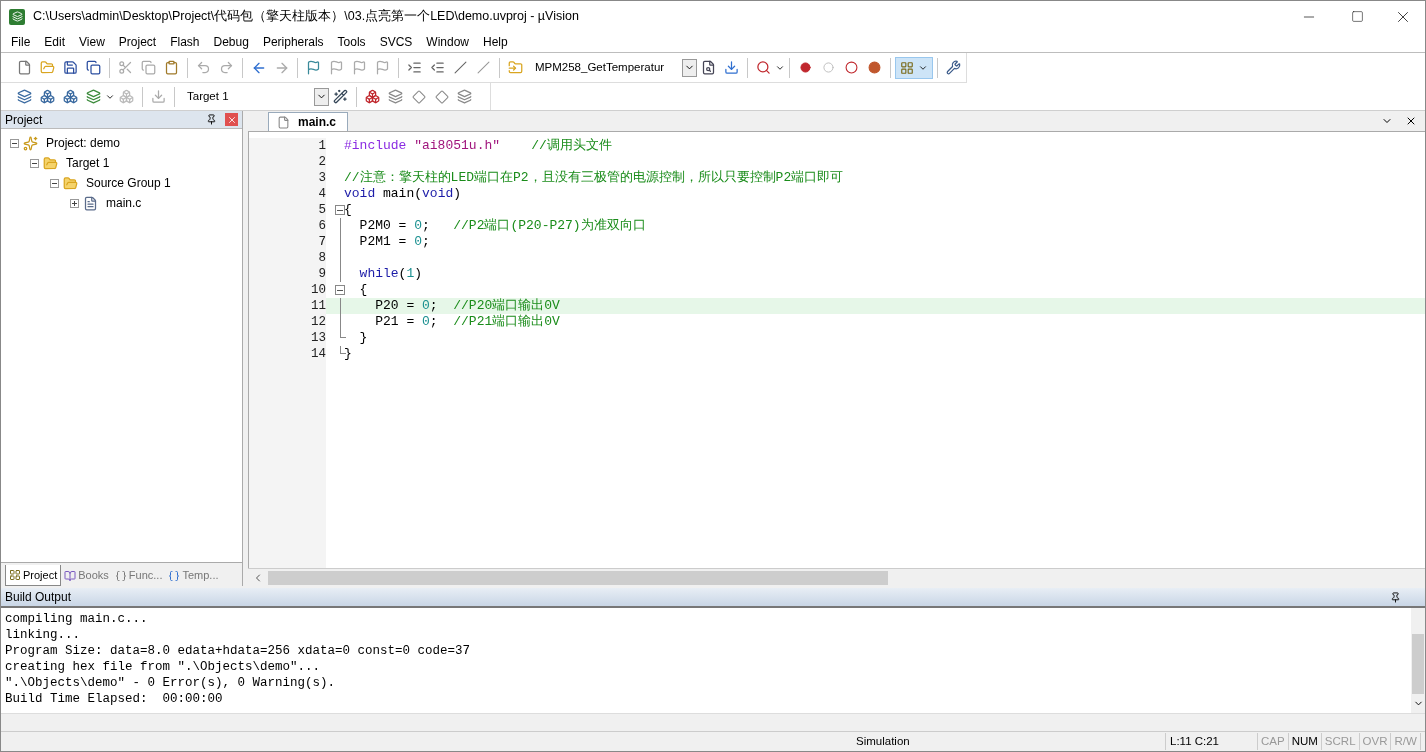 This screenshot has width=1426, height=752. Describe the element at coordinates (594, 178) in the screenshot. I see `code-line: //注意：擎天柱的LED端口在P2，且没有三极管的电源控制，所以只要控制P2端口即可` at that location.